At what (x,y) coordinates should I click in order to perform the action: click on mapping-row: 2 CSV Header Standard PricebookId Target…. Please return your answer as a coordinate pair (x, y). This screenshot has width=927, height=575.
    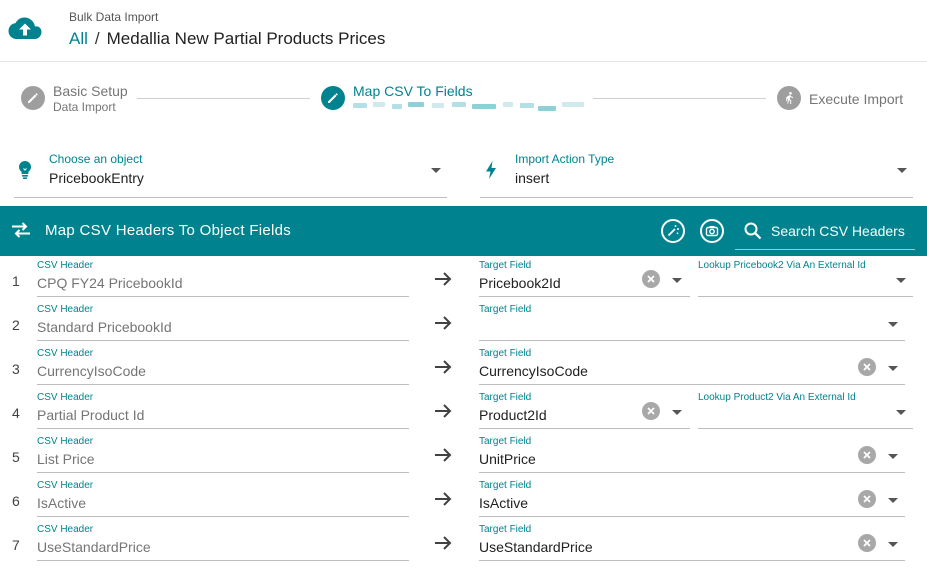
    Looking at the image, I should click on (463, 325).